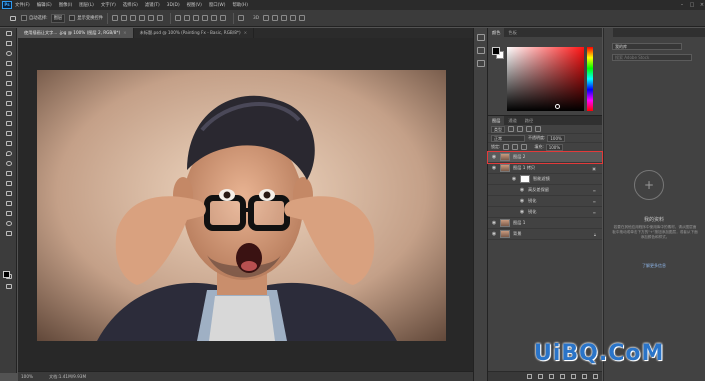  Describe the element at coordinates (284, 18) in the screenshot. I see `3d-pan-icon` at that location.